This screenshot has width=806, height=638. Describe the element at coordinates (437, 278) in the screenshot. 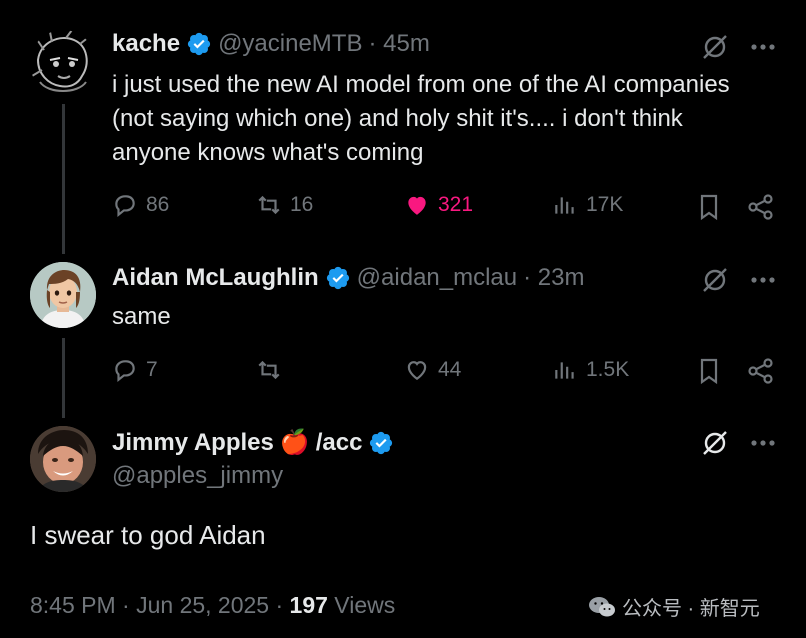

I see `author-handle: @aidan_mclau` at that location.